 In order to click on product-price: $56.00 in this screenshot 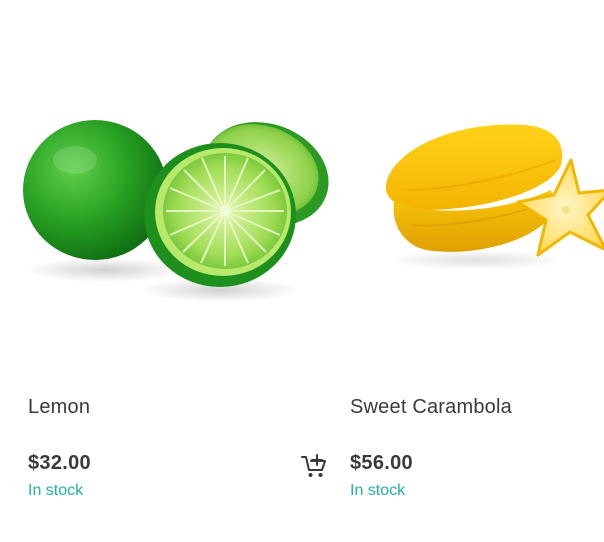, I will do `click(381, 463)`.